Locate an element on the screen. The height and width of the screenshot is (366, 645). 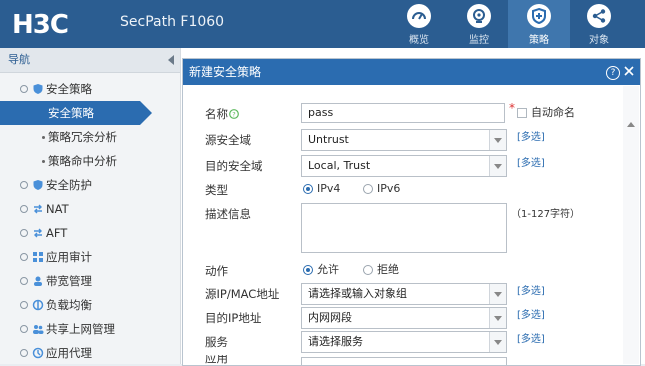
product-name: SecPath F1060 is located at coordinates (172, 22).